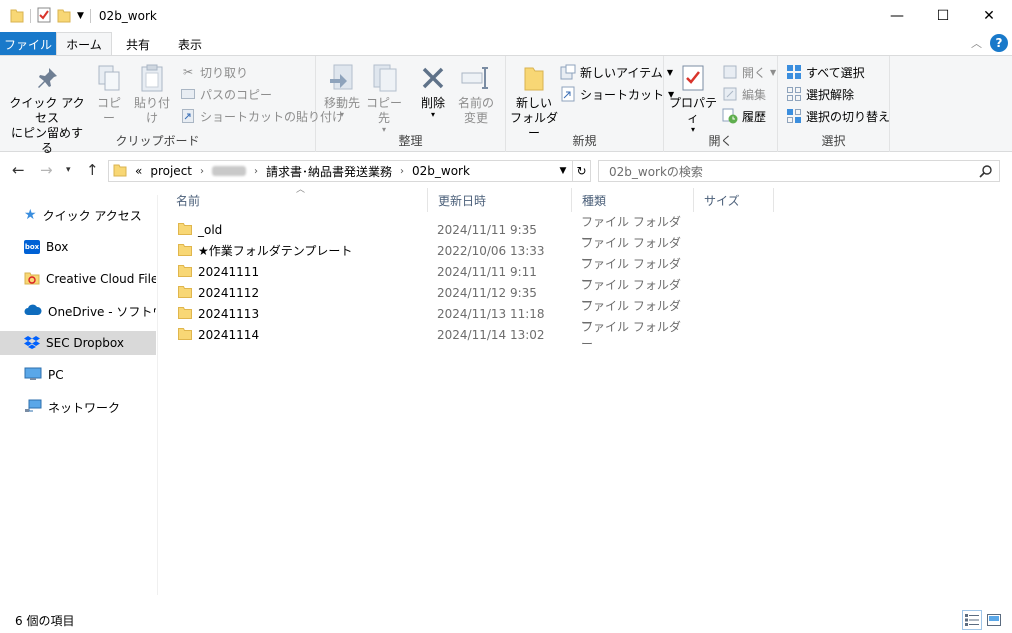 The width and height of the screenshot is (1012, 633). What do you see at coordinates (986, 172) in the screenshot?
I see `search-icon` at bounding box center [986, 172].